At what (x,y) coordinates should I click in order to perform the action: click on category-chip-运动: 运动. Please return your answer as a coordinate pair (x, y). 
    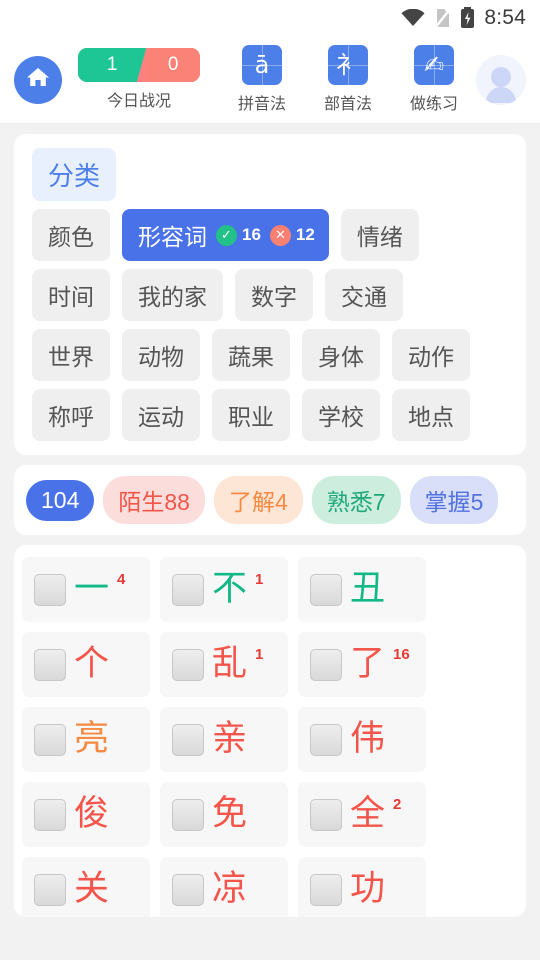
    Looking at the image, I should click on (161, 415).